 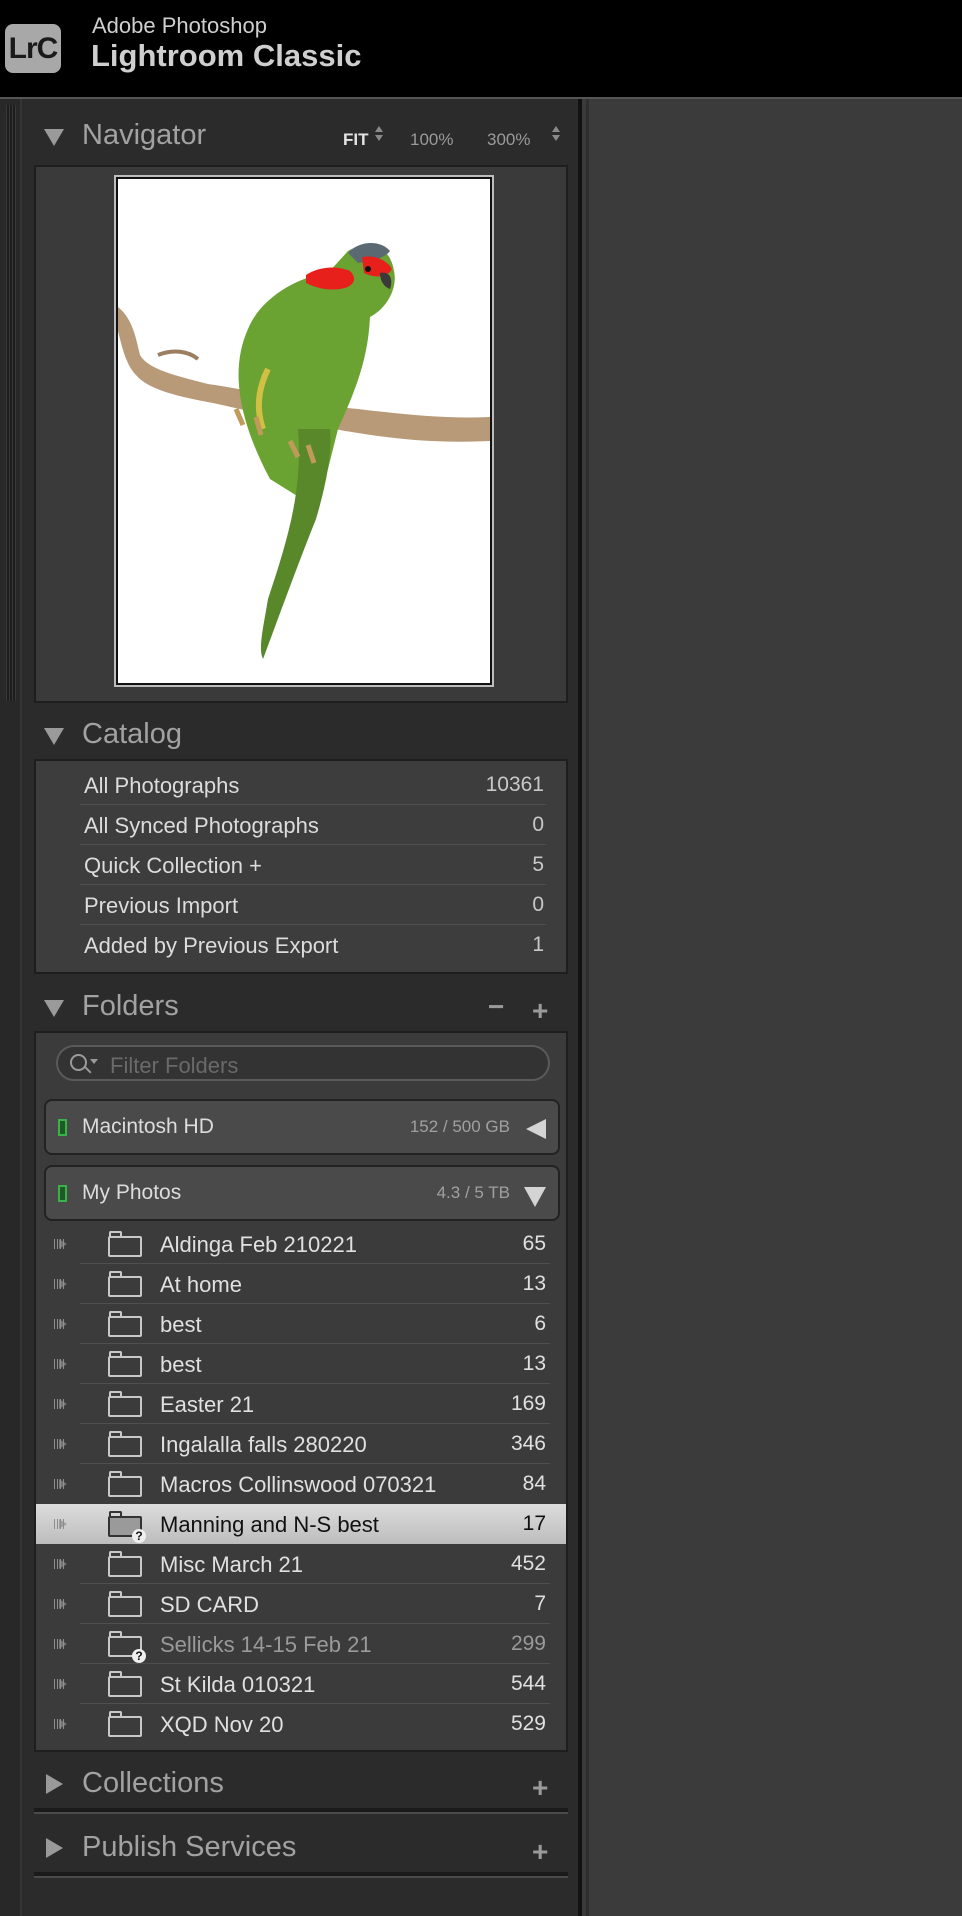 I want to click on folder-row: XQD Nov 20 529, so click(x=301, y=1724).